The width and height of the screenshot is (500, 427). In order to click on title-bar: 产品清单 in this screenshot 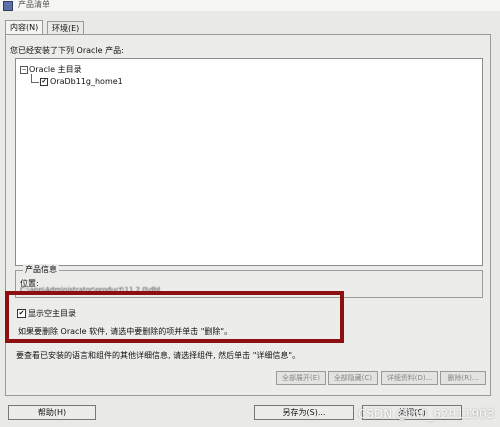, I will do `click(250, 5)`.